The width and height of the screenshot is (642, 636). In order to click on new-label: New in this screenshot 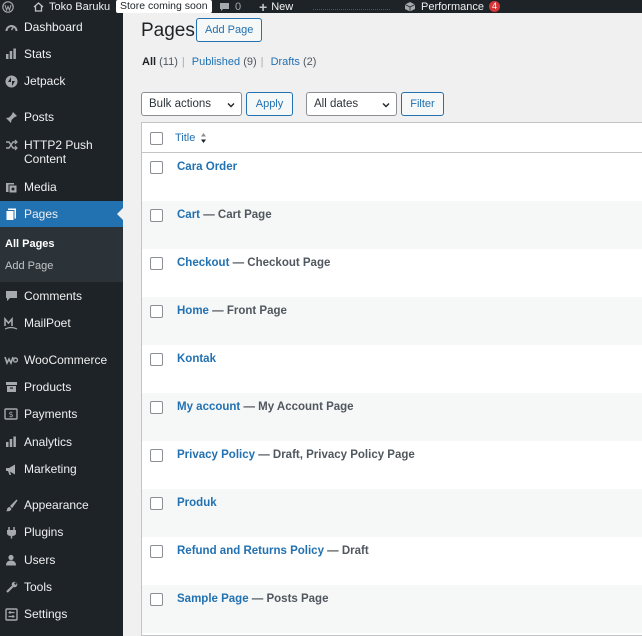, I will do `click(282, 6)`.